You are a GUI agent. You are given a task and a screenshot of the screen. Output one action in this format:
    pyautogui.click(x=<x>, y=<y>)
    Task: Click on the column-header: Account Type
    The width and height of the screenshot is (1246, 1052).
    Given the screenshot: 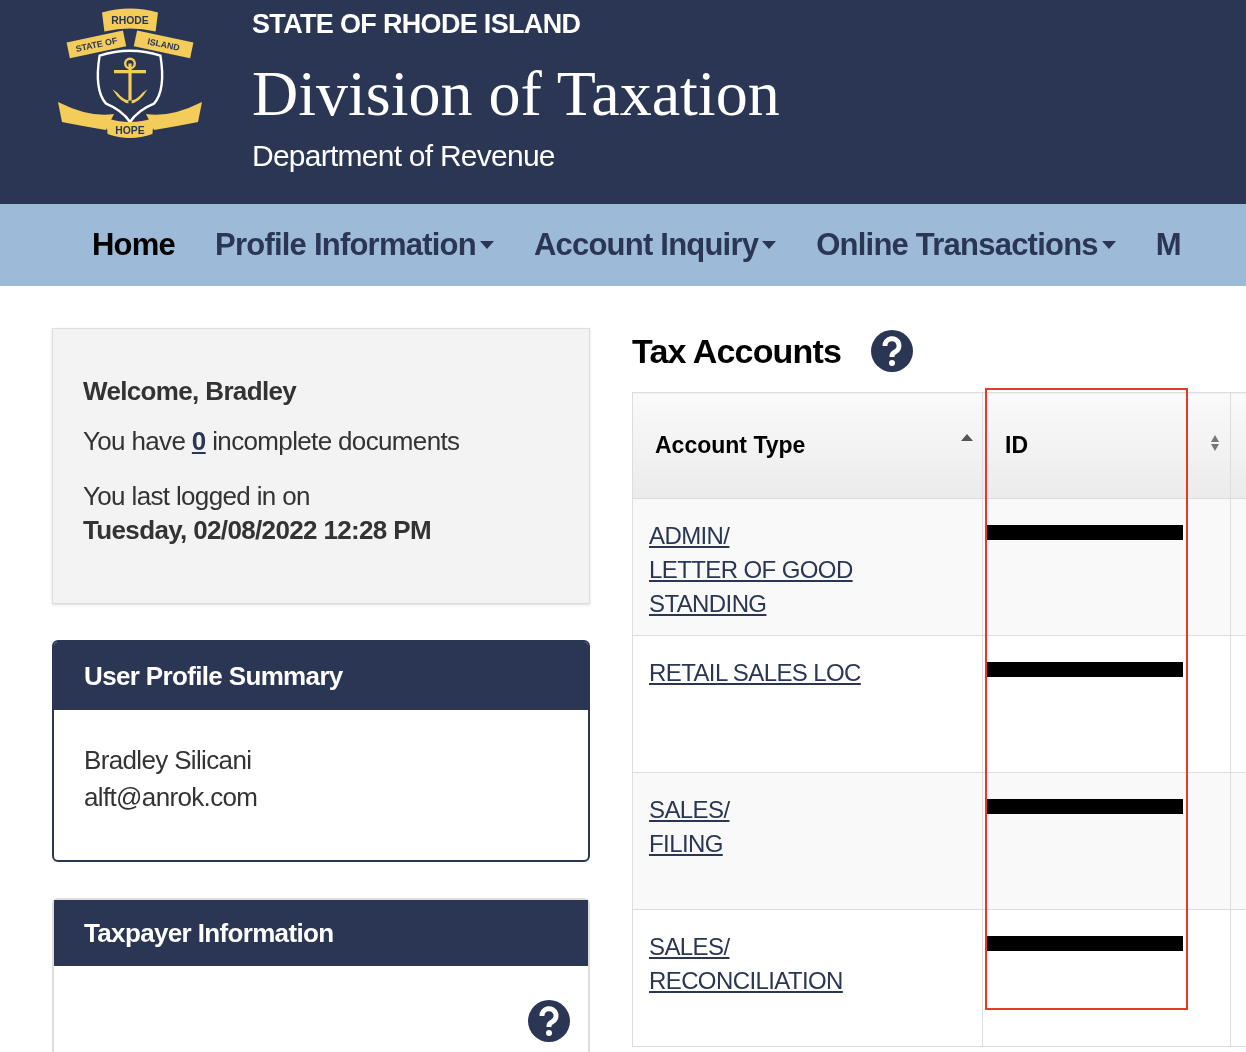 What is the action you would take?
    pyautogui.click(x=807, y=445)
    